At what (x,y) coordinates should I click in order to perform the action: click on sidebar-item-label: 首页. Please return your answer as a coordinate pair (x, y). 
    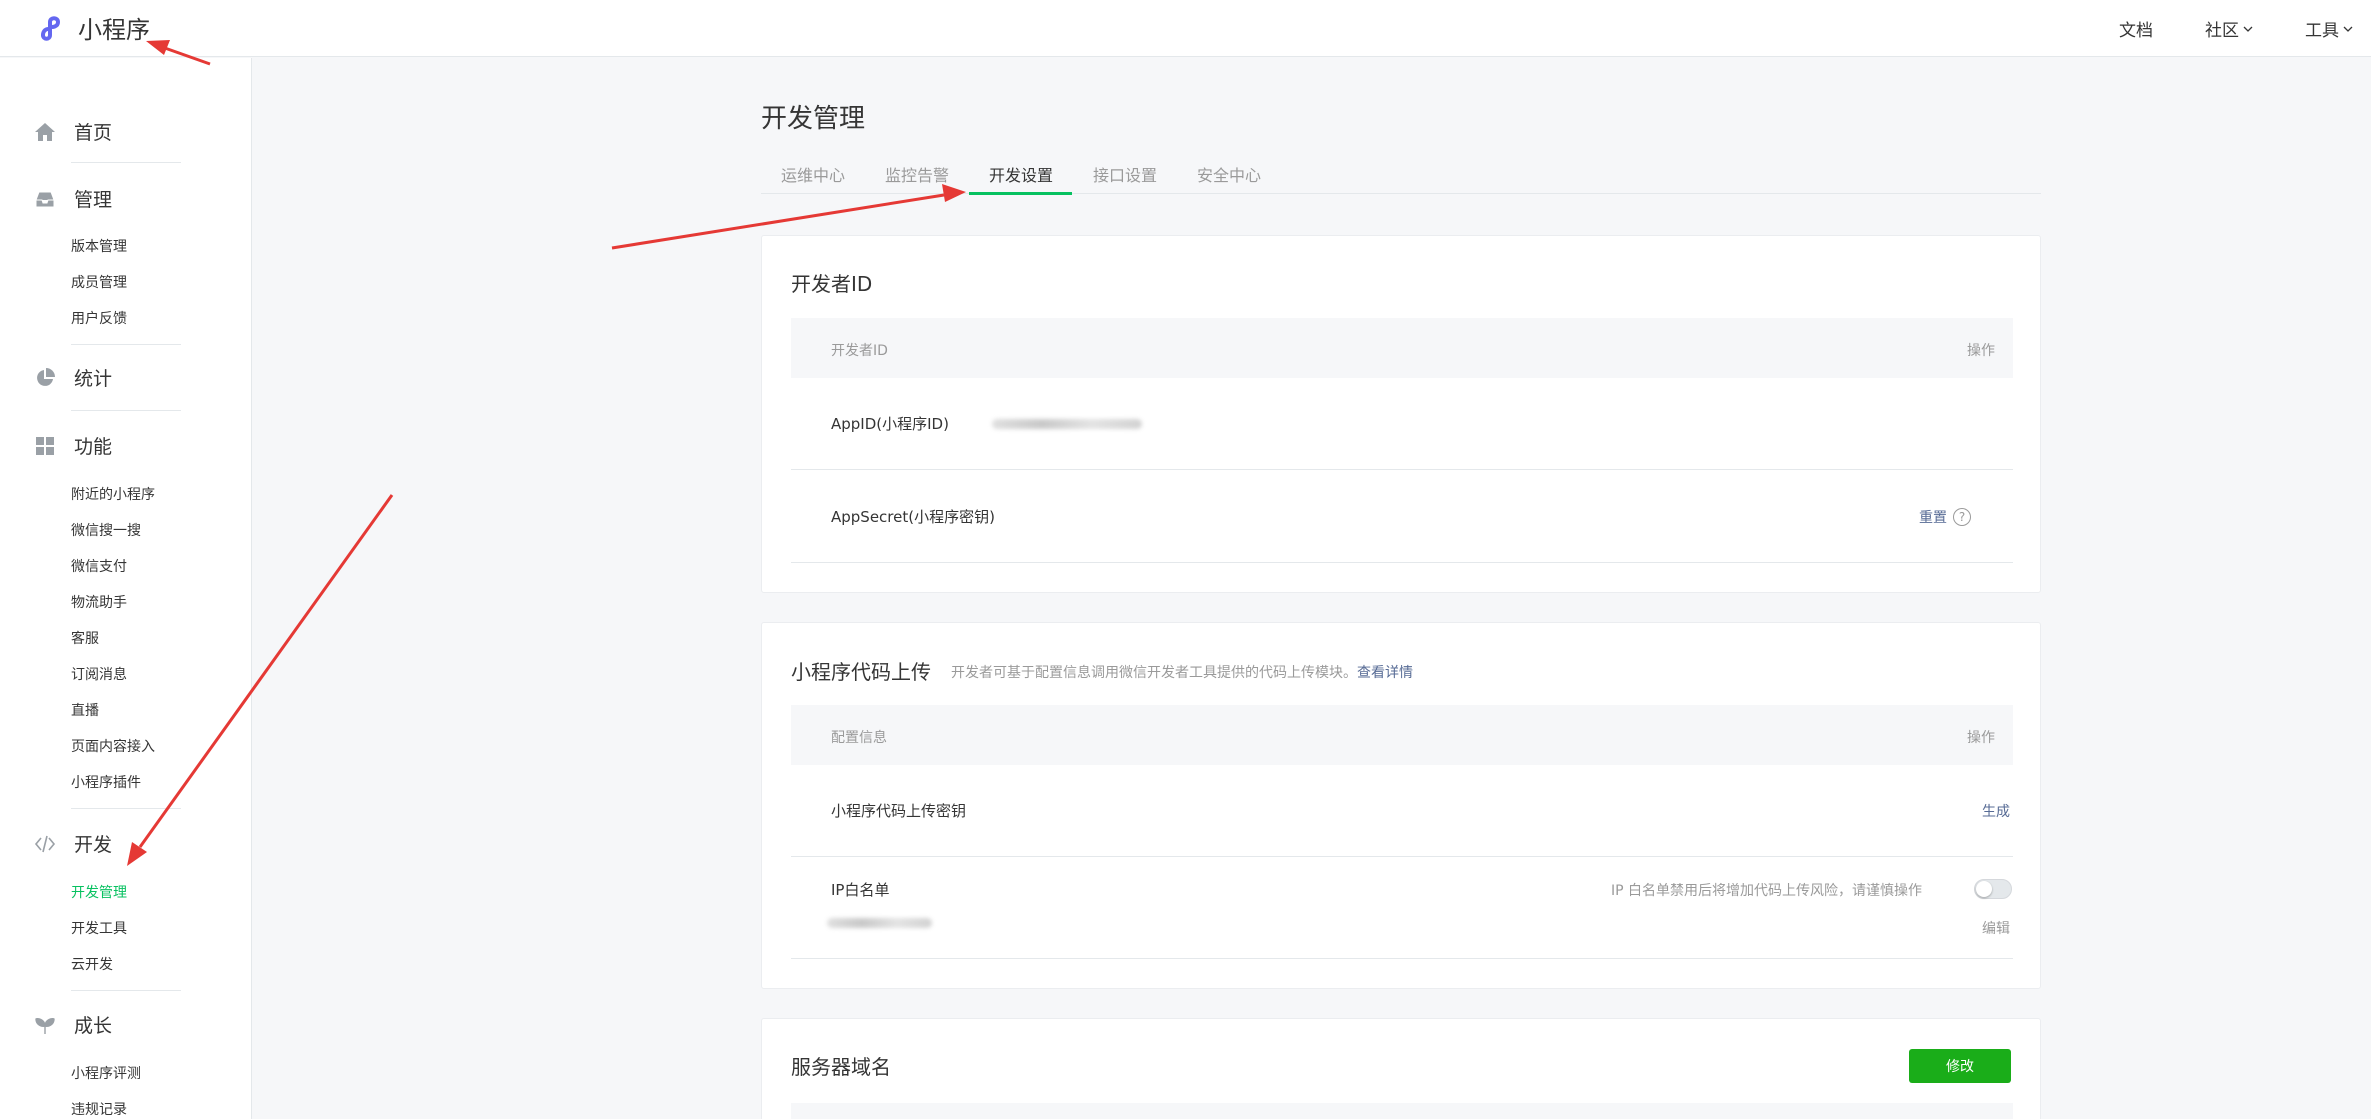
    Looking at the image, I should click on (93, 133).